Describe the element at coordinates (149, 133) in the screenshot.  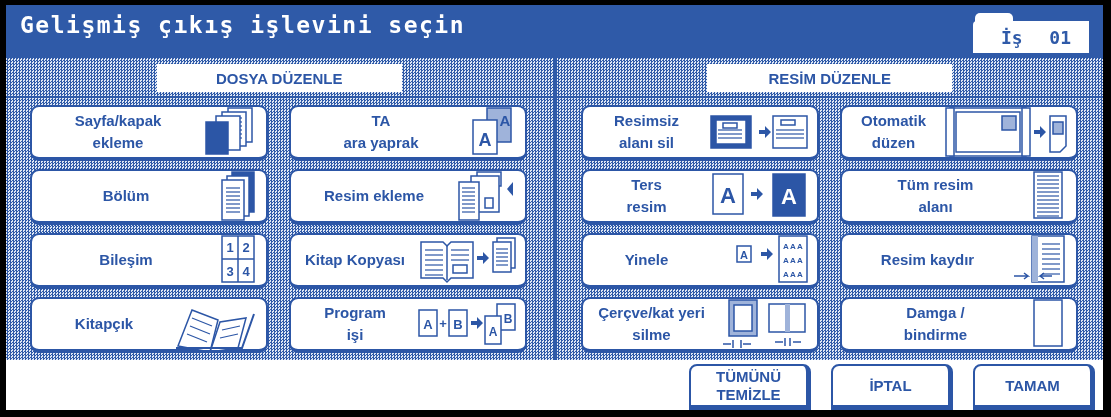
I see `function-button: Sayfa/kapak ekleme` at that location.